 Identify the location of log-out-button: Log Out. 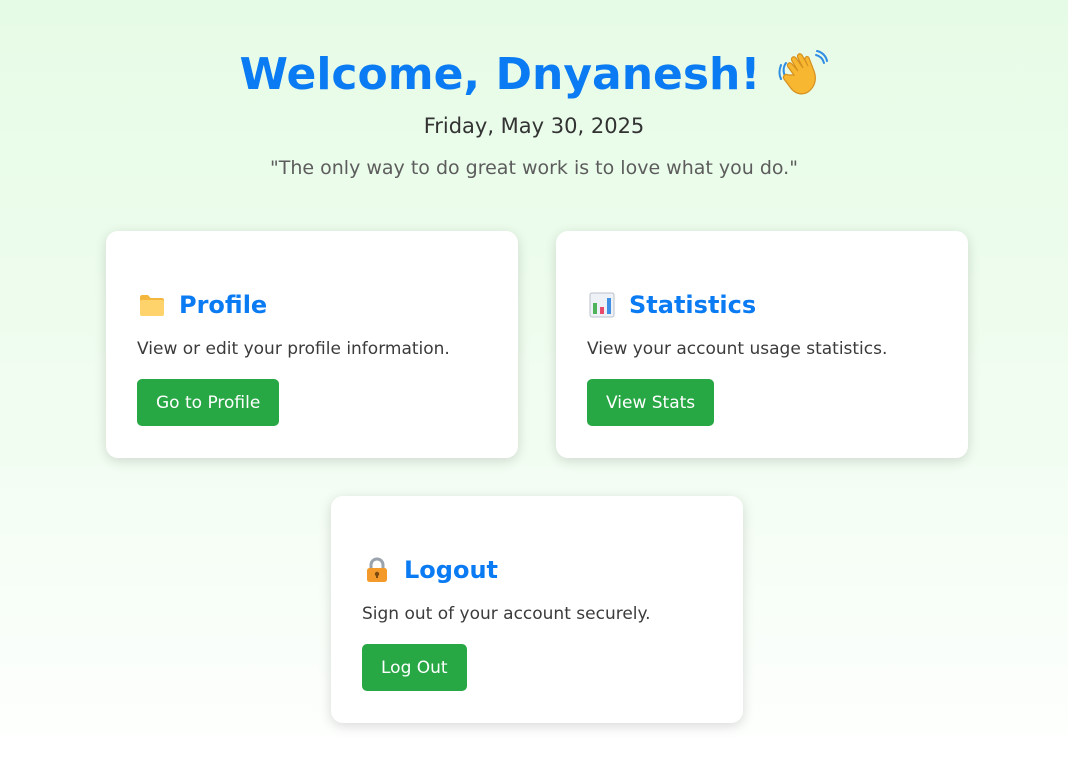
(414, 667).